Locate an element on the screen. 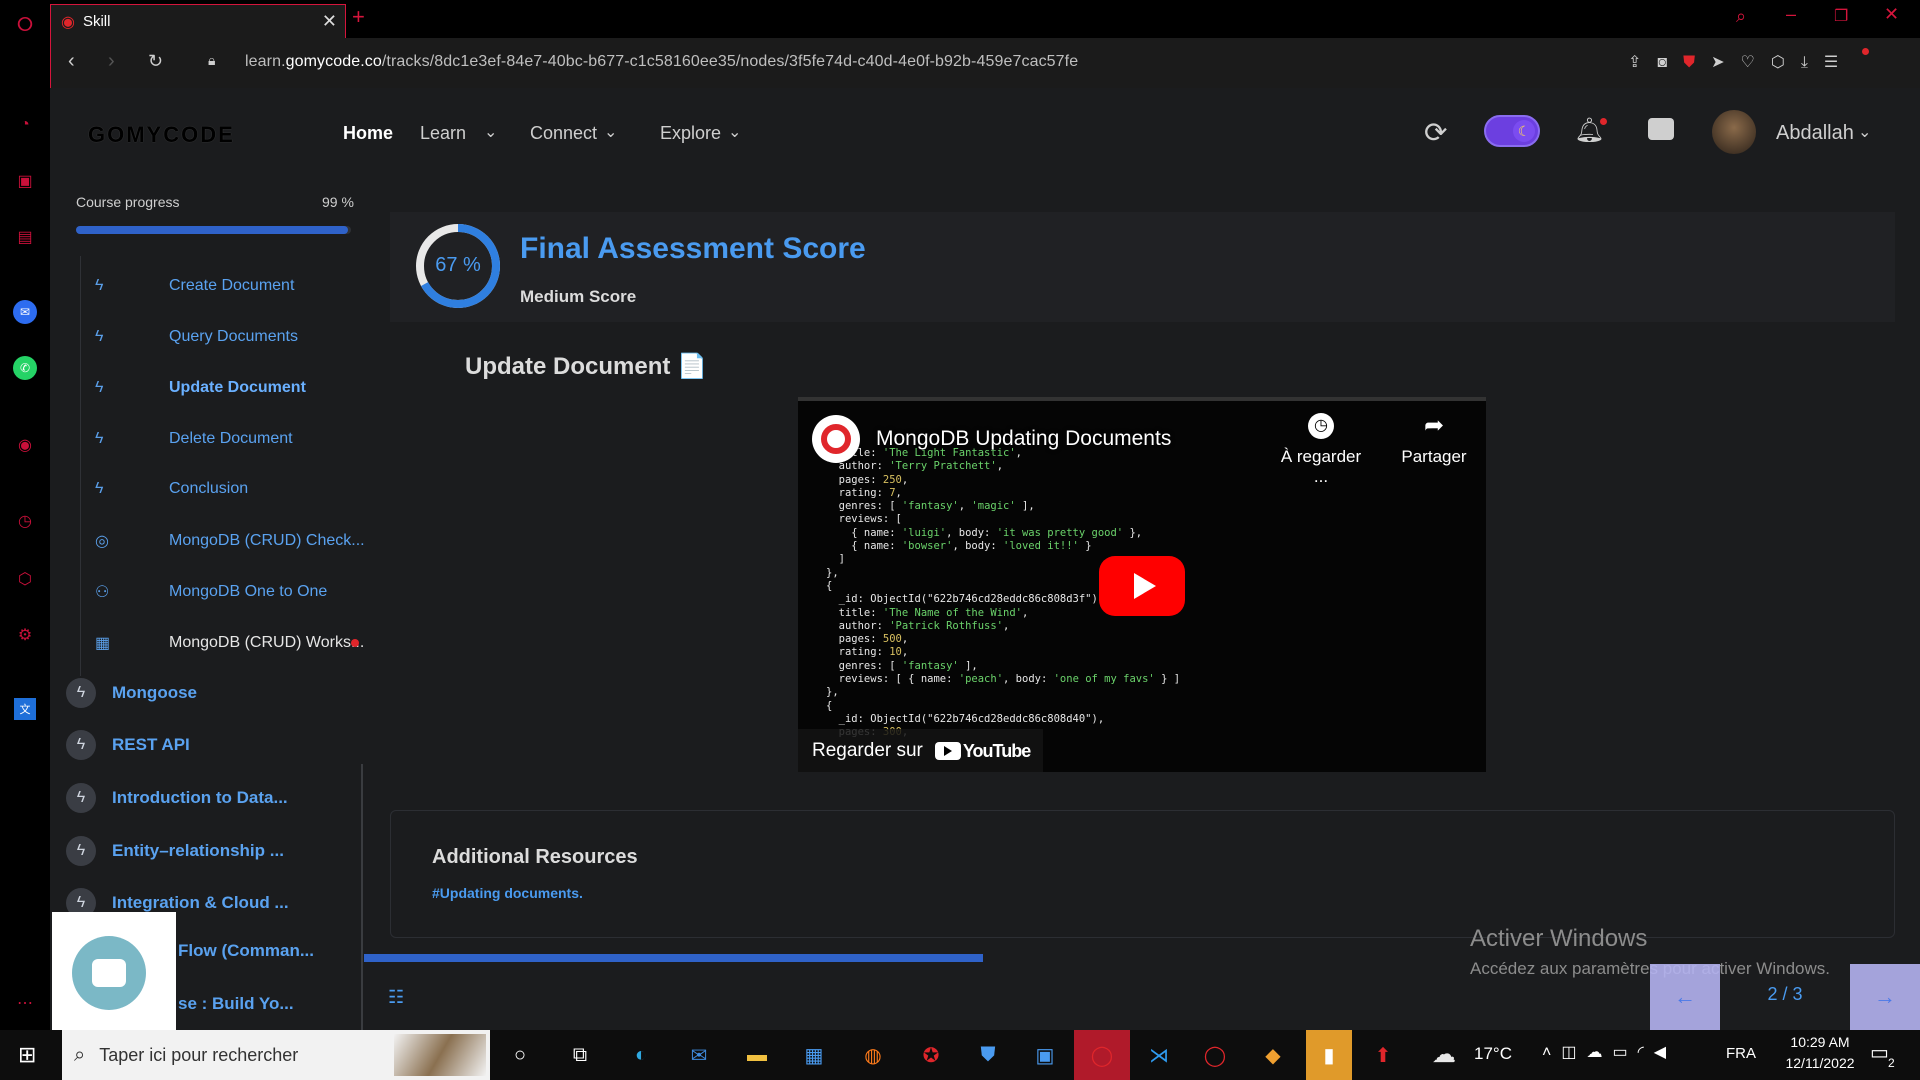 The width and height of the screenshot is (1920, 1080). close-tab-icon: ✕ is located at coordinates (329, 21).